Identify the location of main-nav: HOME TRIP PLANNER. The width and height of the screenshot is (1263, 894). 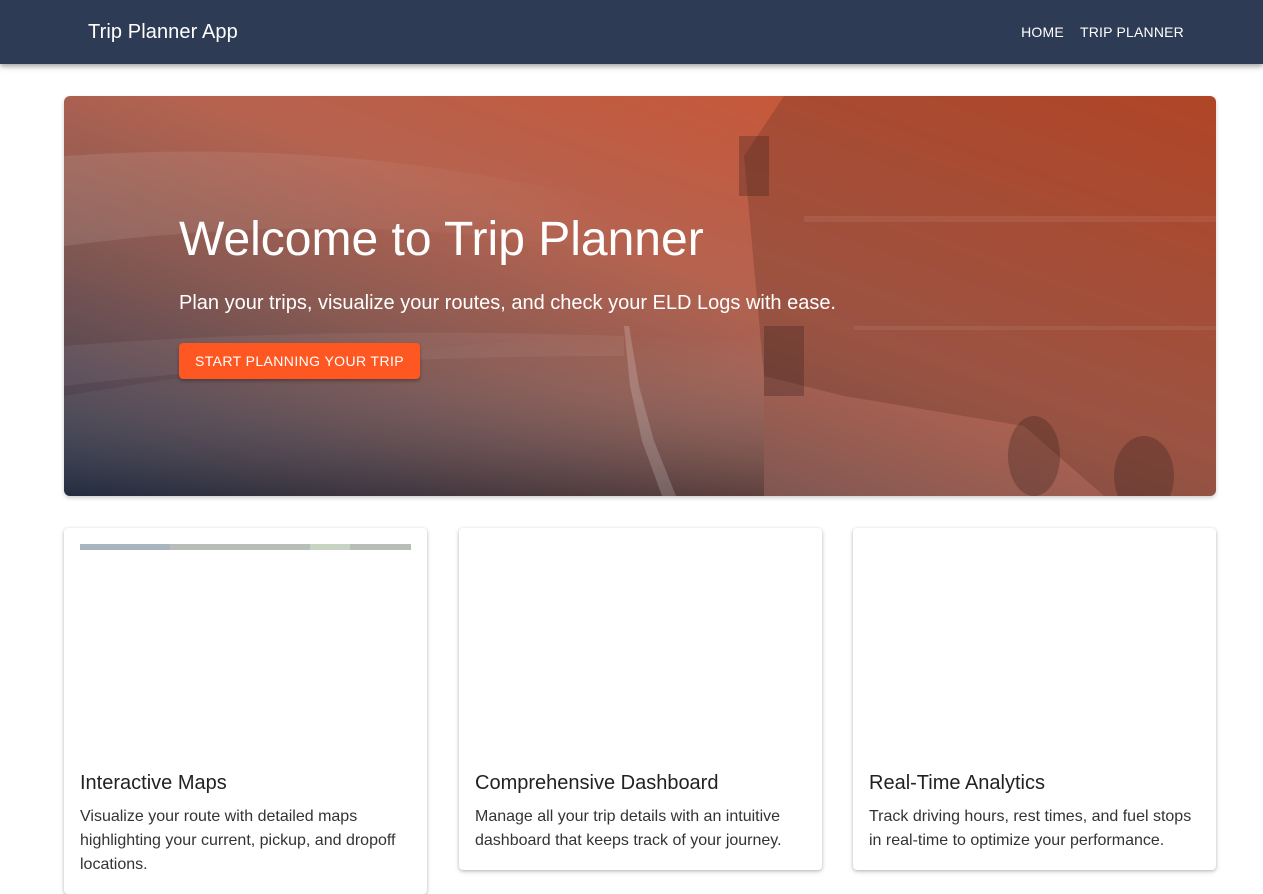
(1102, 32).